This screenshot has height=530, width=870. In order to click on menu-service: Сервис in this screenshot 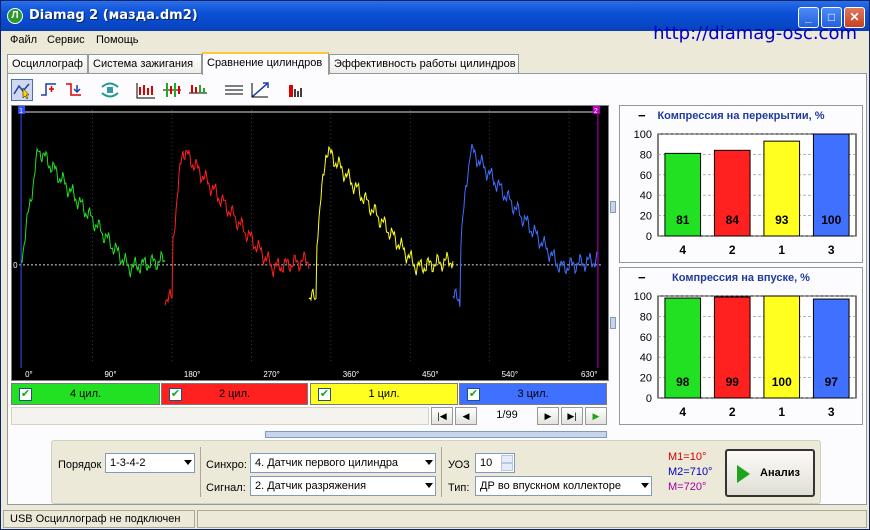, I will do `click(66, 40)`.